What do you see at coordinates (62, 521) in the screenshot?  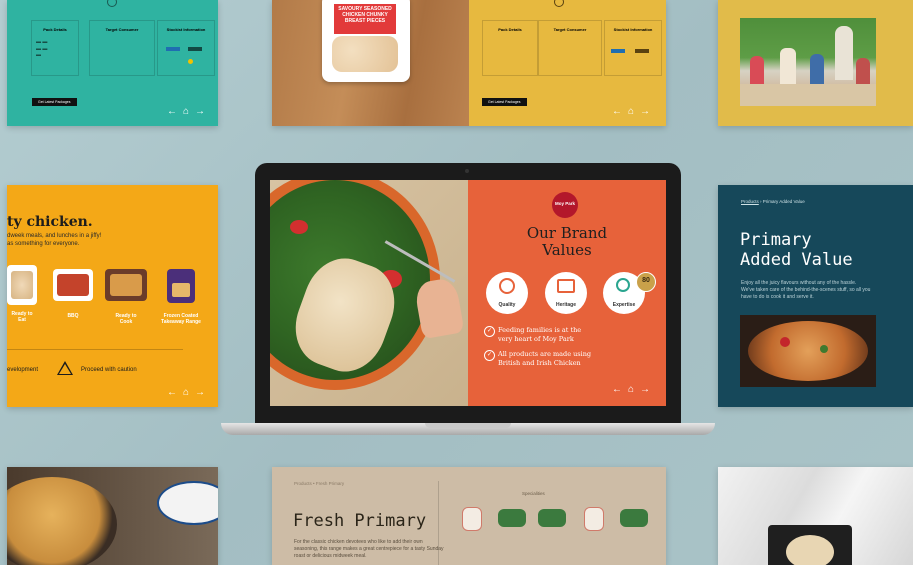 I see `fries-bowl` at bounding box center [62, 521].